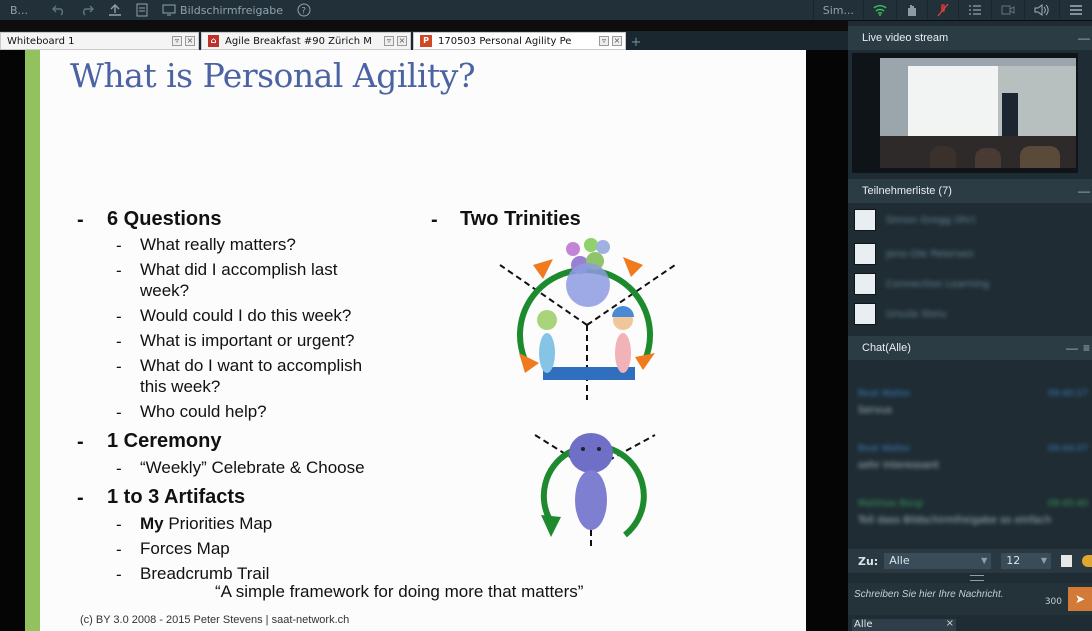 The height and width of the screenshot is (631, 1092). I want to click on char-counter: 300, so click(1053, 602).